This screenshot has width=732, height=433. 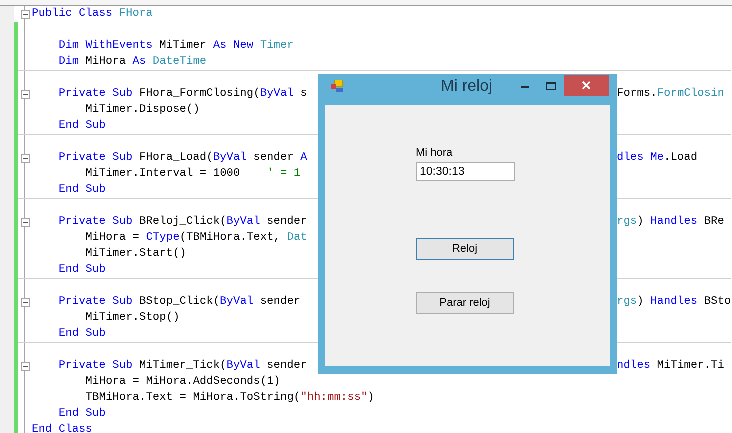 I want to click on code-line: rgs) Handles BRe, so click(x=670, y=222).